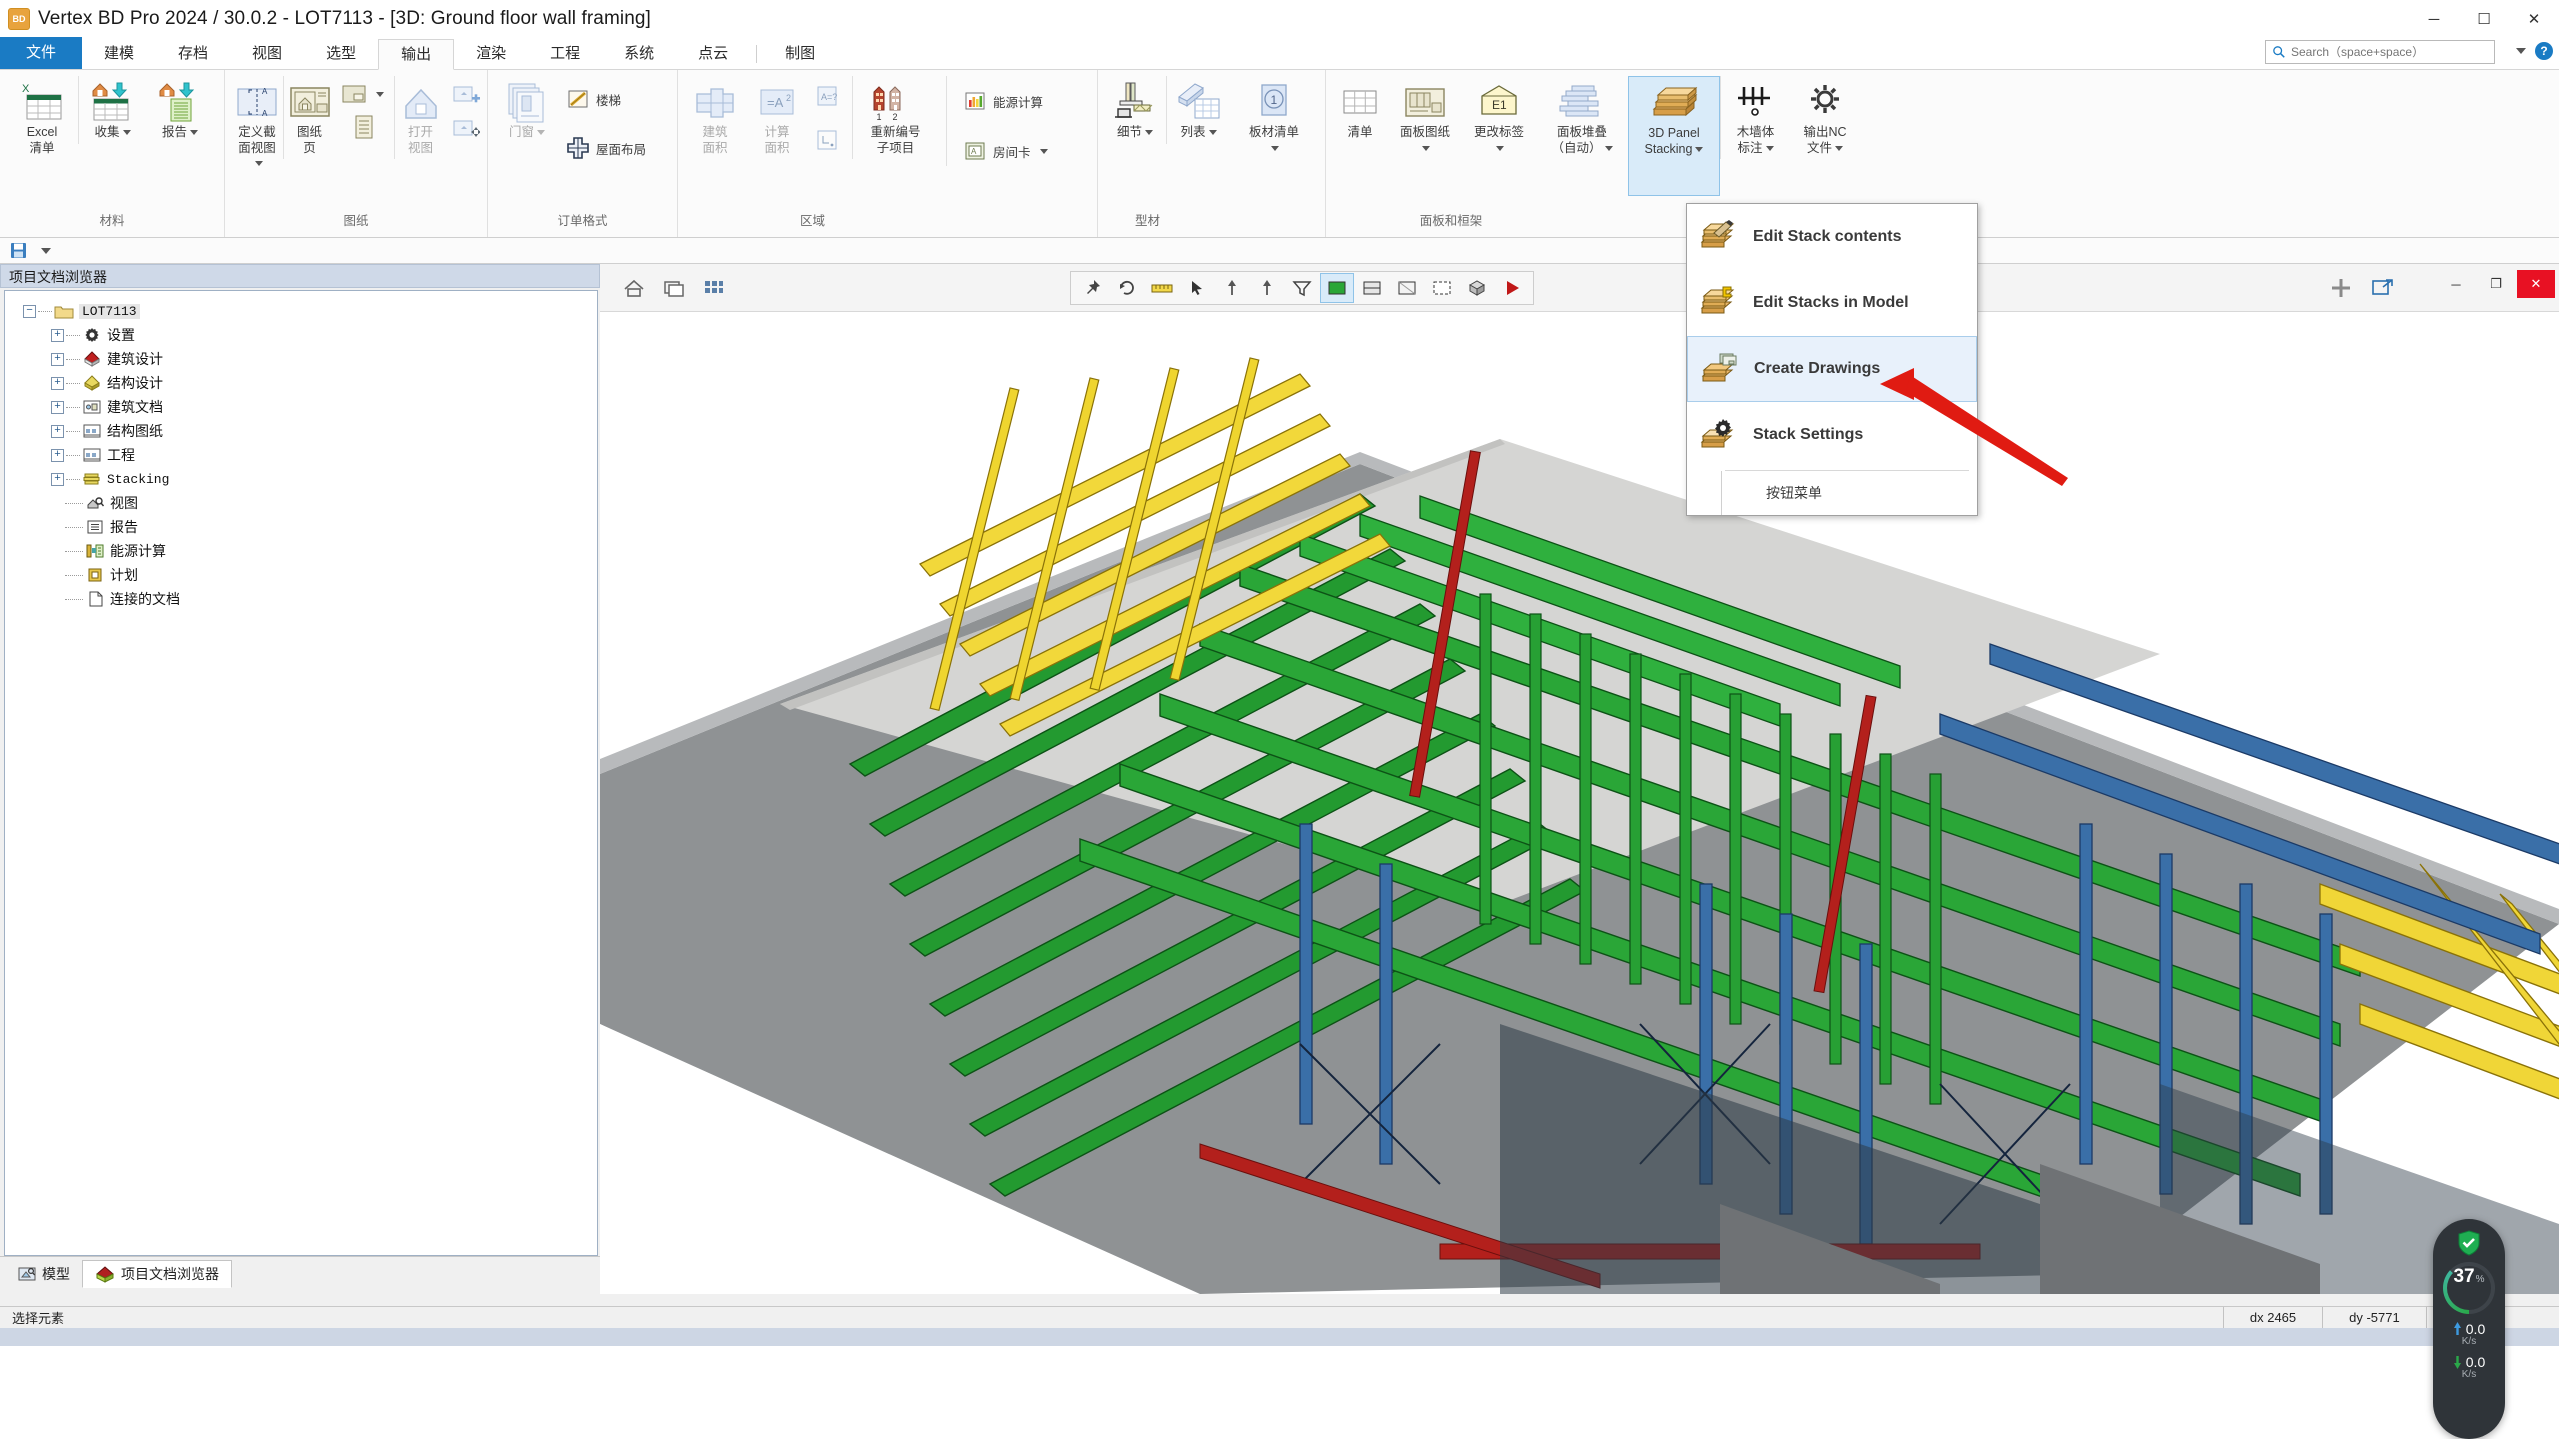 The height and width of the screenshot is (1439, 2559). Describe the element at coordinates (639, 54) in the screenshot. I see `tab-system: 系统` at that location.